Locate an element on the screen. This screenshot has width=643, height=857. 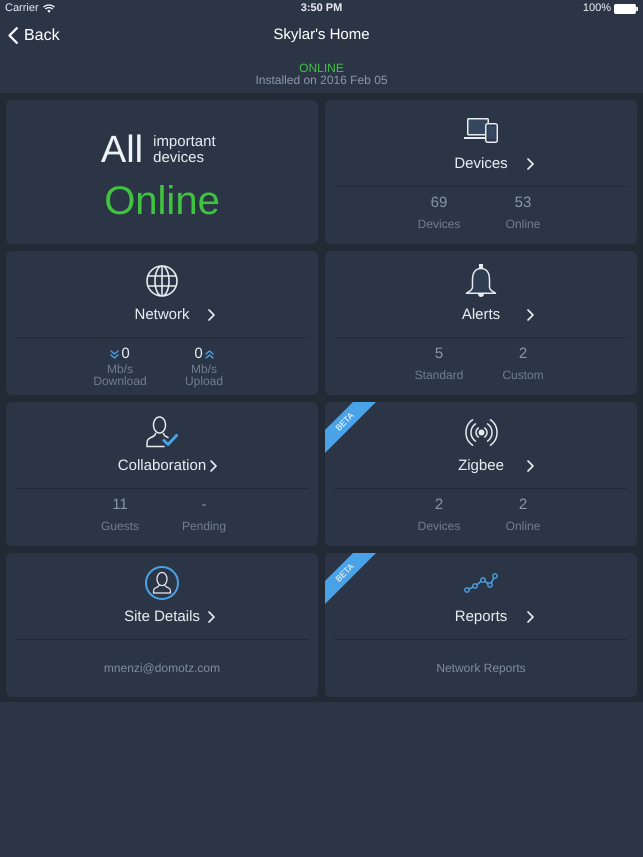
dashboard-card: Collaboration 11 Guests - Pending is located at coordinates (162, 474).